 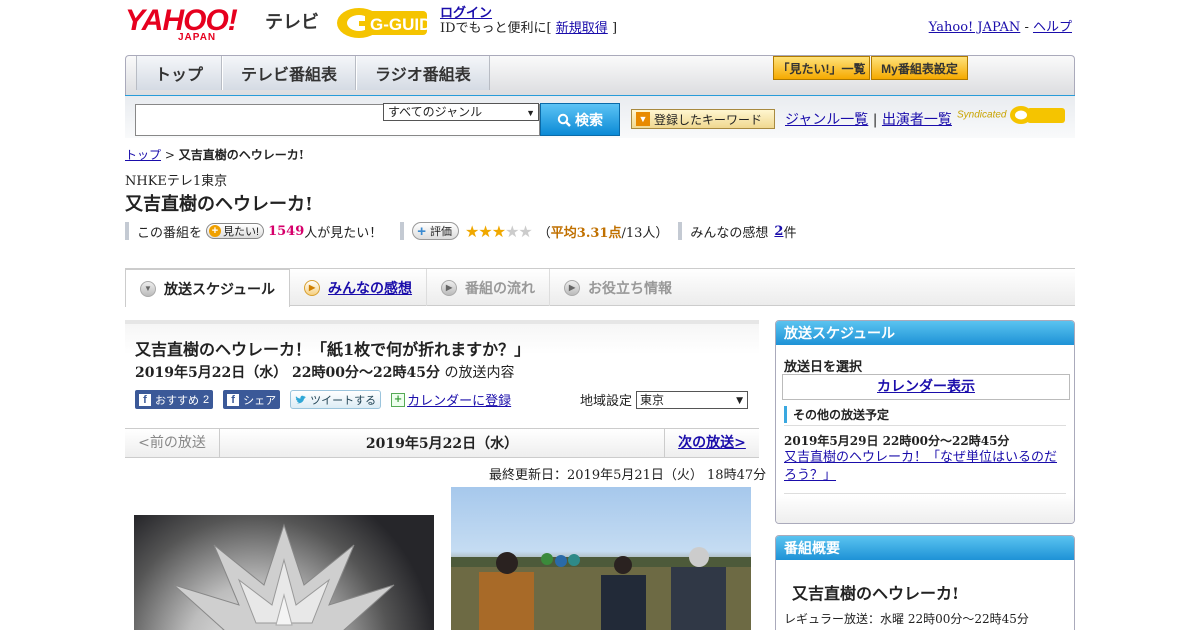 What do you see at coordinates (148, 288) in the screenshot?
I see `chevron-down-icon: ▼` at bounding box center [148, 288].